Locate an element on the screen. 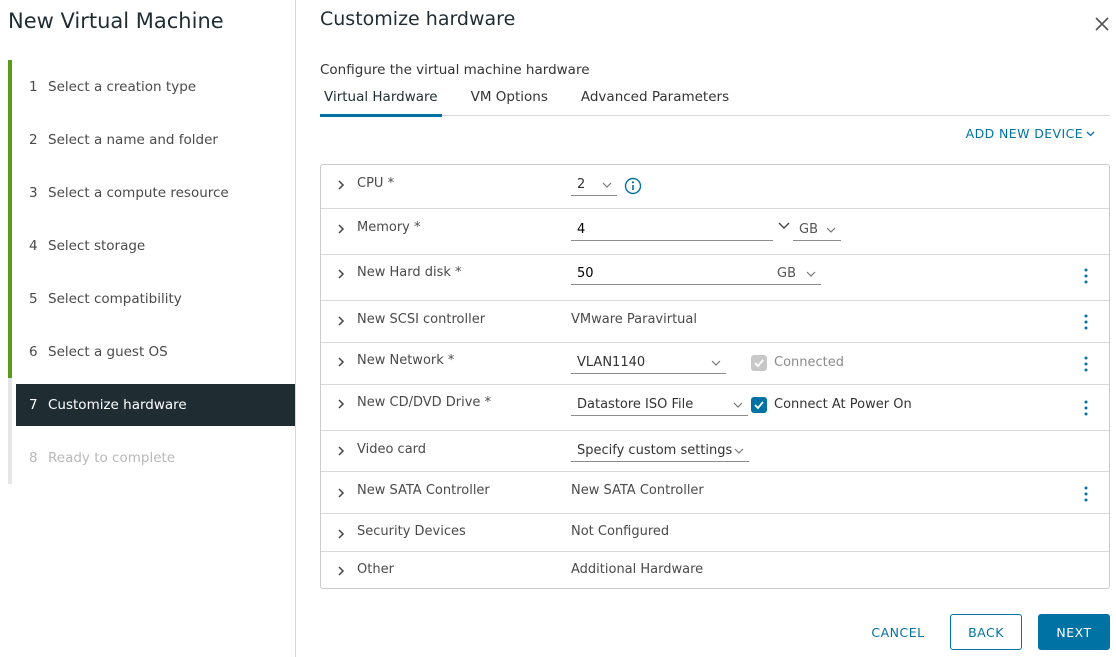  wizard-step-1: 1 Select a creation type is located at coordinates (152, 86).